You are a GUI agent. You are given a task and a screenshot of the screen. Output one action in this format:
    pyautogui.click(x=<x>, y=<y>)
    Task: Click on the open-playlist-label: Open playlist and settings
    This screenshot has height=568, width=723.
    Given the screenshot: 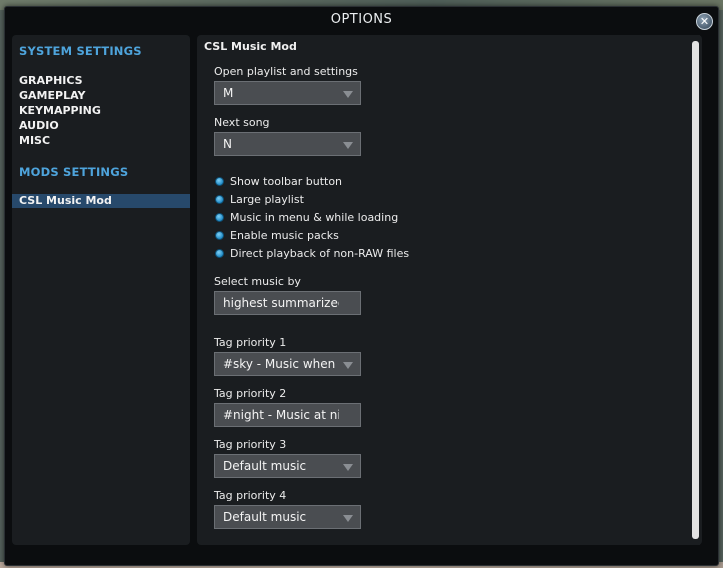 What is the action you would take?
    pyautogui.click(x=286, y=71)
    